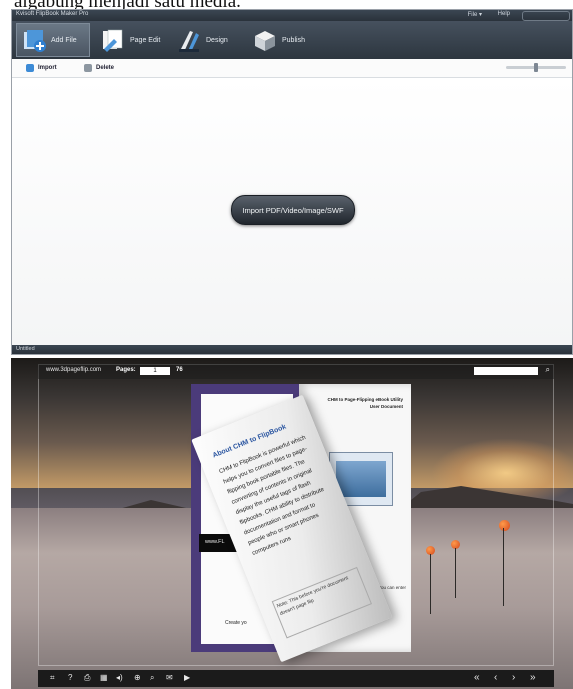  What do you see at coordinates (203, 40) in the screenshot?
I see `tab-design: Design` at bounding box center [203, 40].